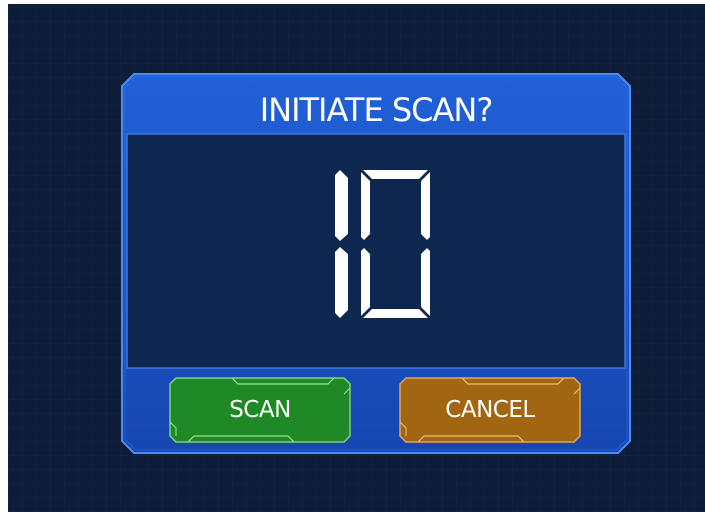 The height and width of the screenshot is (512, 705). I want to click on scan-button: SCAN, so click(260, 410).